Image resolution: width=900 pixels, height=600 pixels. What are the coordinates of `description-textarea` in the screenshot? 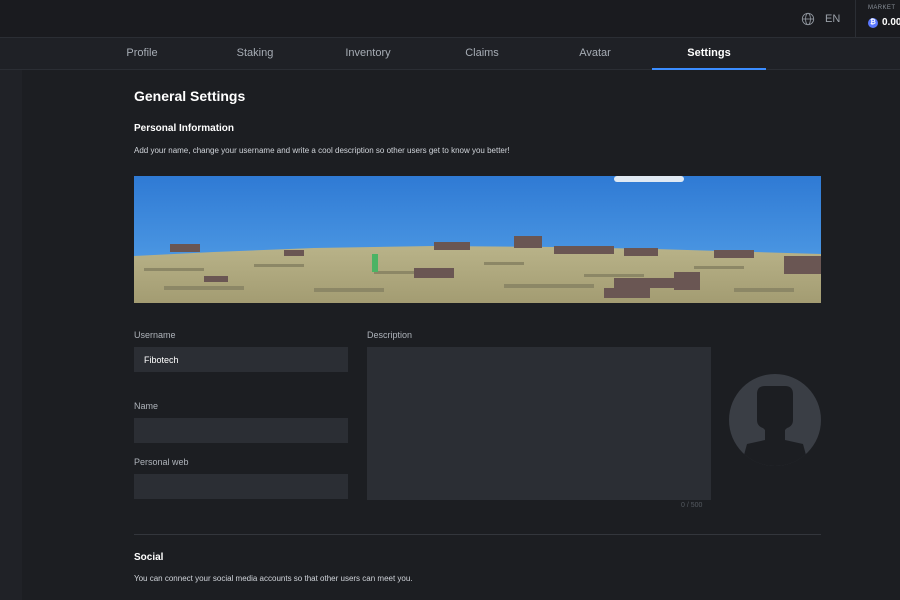 It's located at (539, 423).